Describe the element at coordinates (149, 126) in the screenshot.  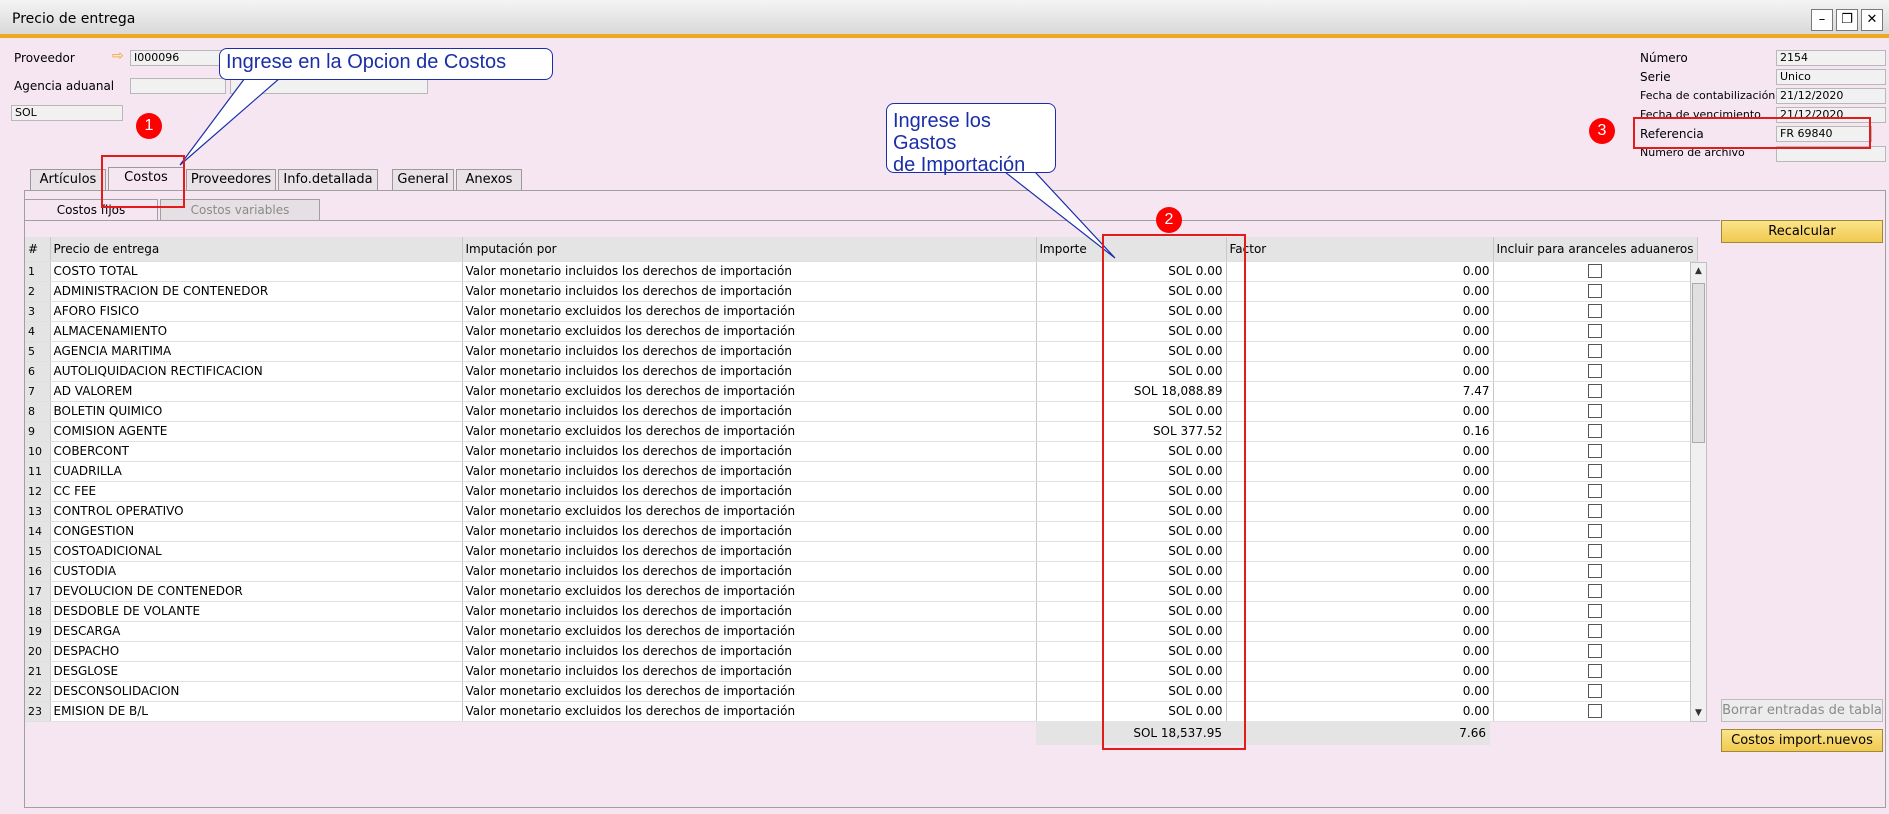
I see `step-badge-1: 1` at that location.